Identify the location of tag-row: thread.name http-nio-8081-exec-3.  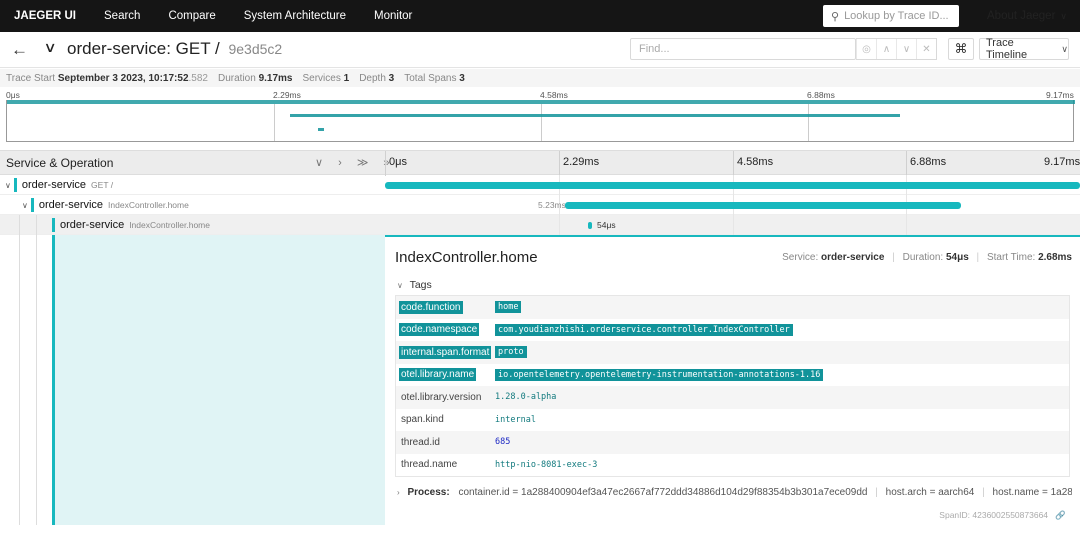
(732, 465).